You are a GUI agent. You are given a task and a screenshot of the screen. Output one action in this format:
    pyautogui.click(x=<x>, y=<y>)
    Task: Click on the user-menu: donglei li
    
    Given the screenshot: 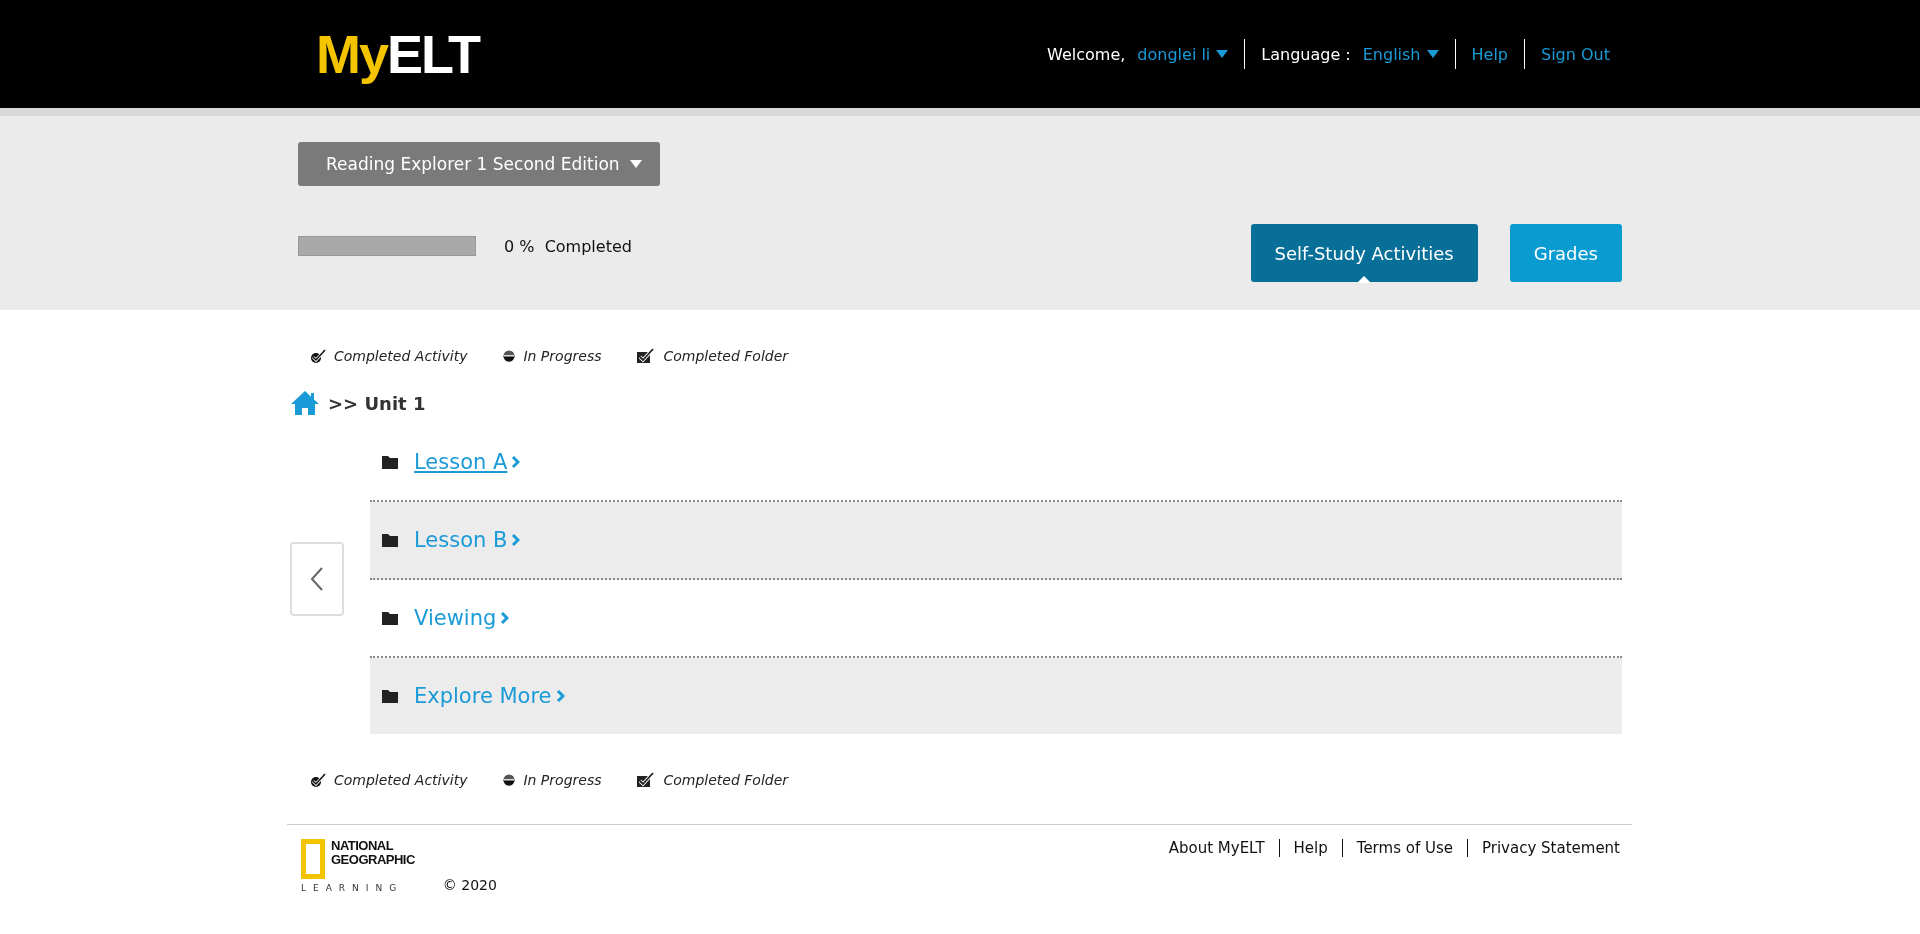 What is the action you would take?
    pyautogui.click(x=1183, y=54)
    